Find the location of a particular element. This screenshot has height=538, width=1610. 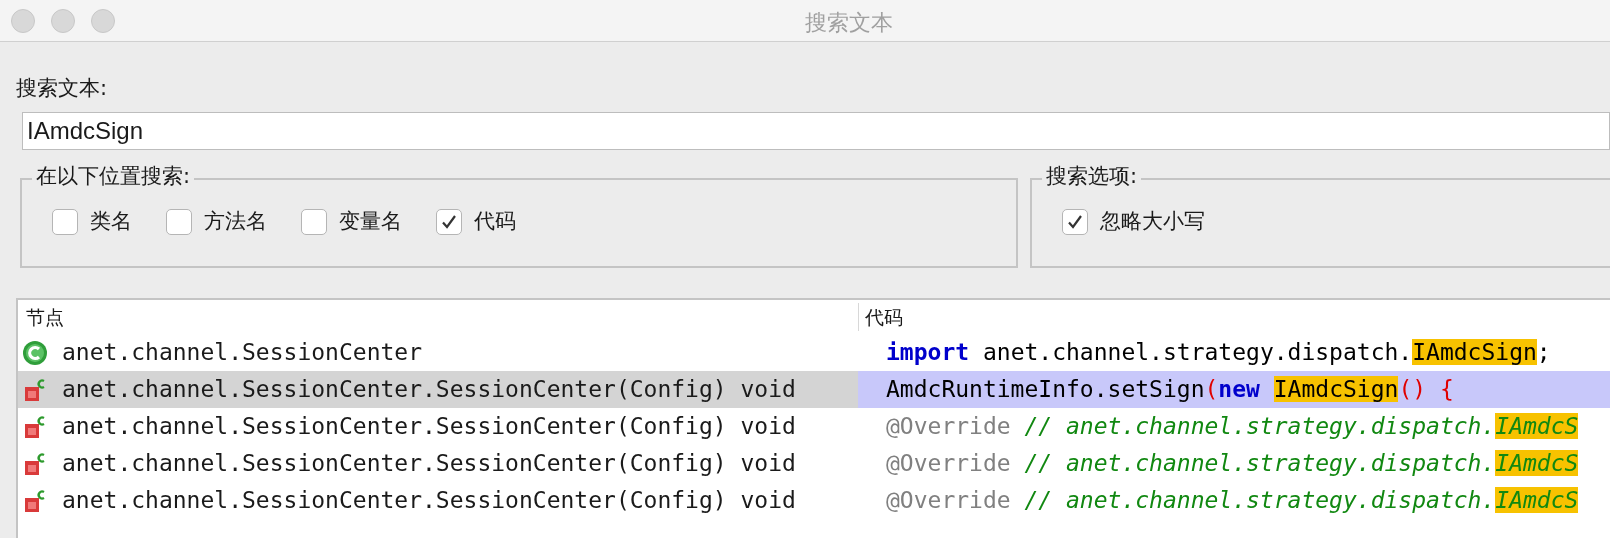

node-text: anet.channel.SessionCenter is located at coordinates (242, 353).